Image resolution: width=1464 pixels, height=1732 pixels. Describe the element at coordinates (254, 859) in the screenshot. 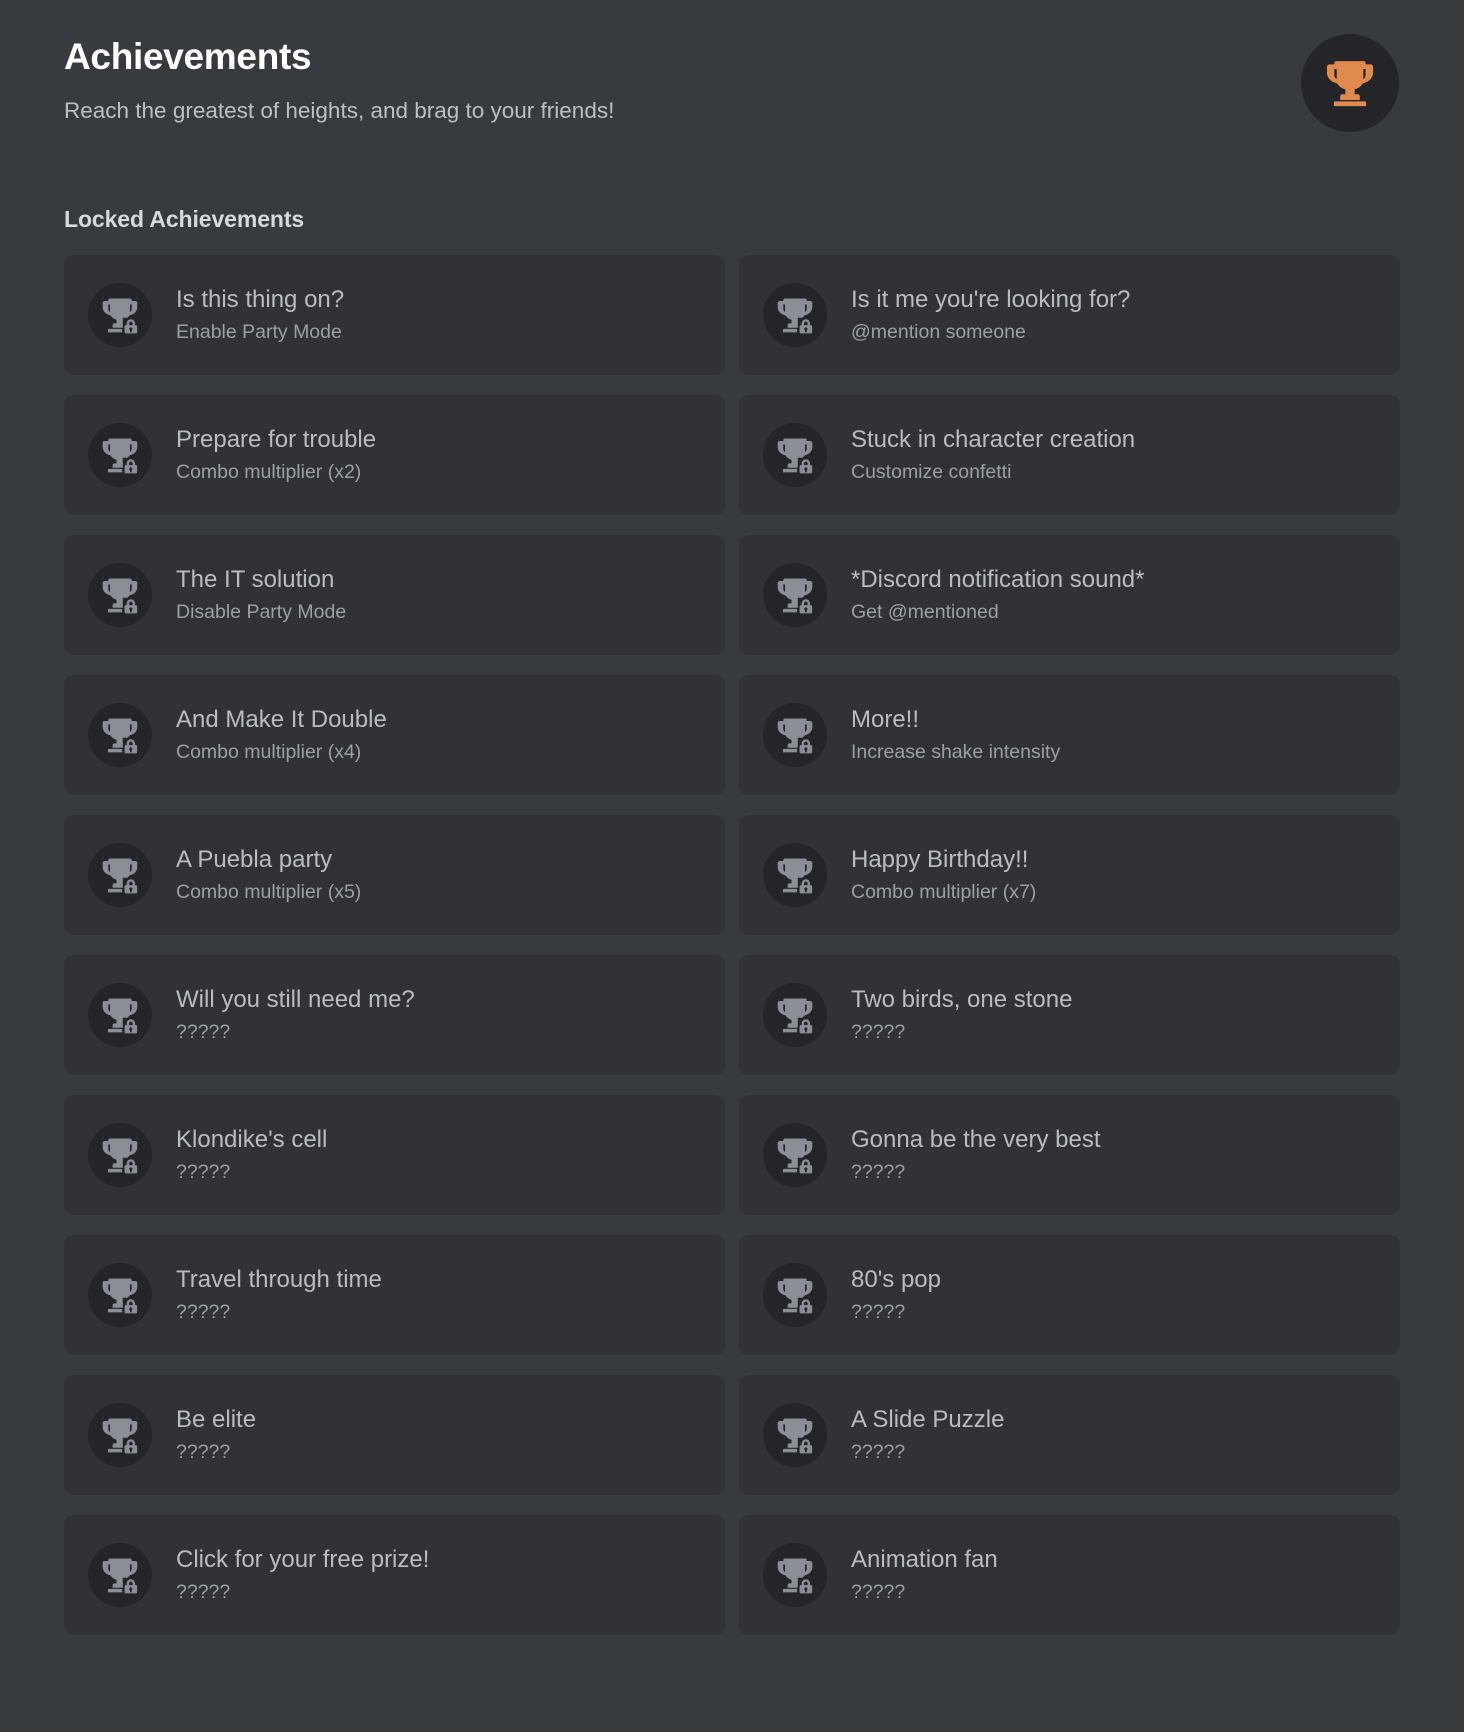

I see `achievement-title: A Puebla party` at that location.